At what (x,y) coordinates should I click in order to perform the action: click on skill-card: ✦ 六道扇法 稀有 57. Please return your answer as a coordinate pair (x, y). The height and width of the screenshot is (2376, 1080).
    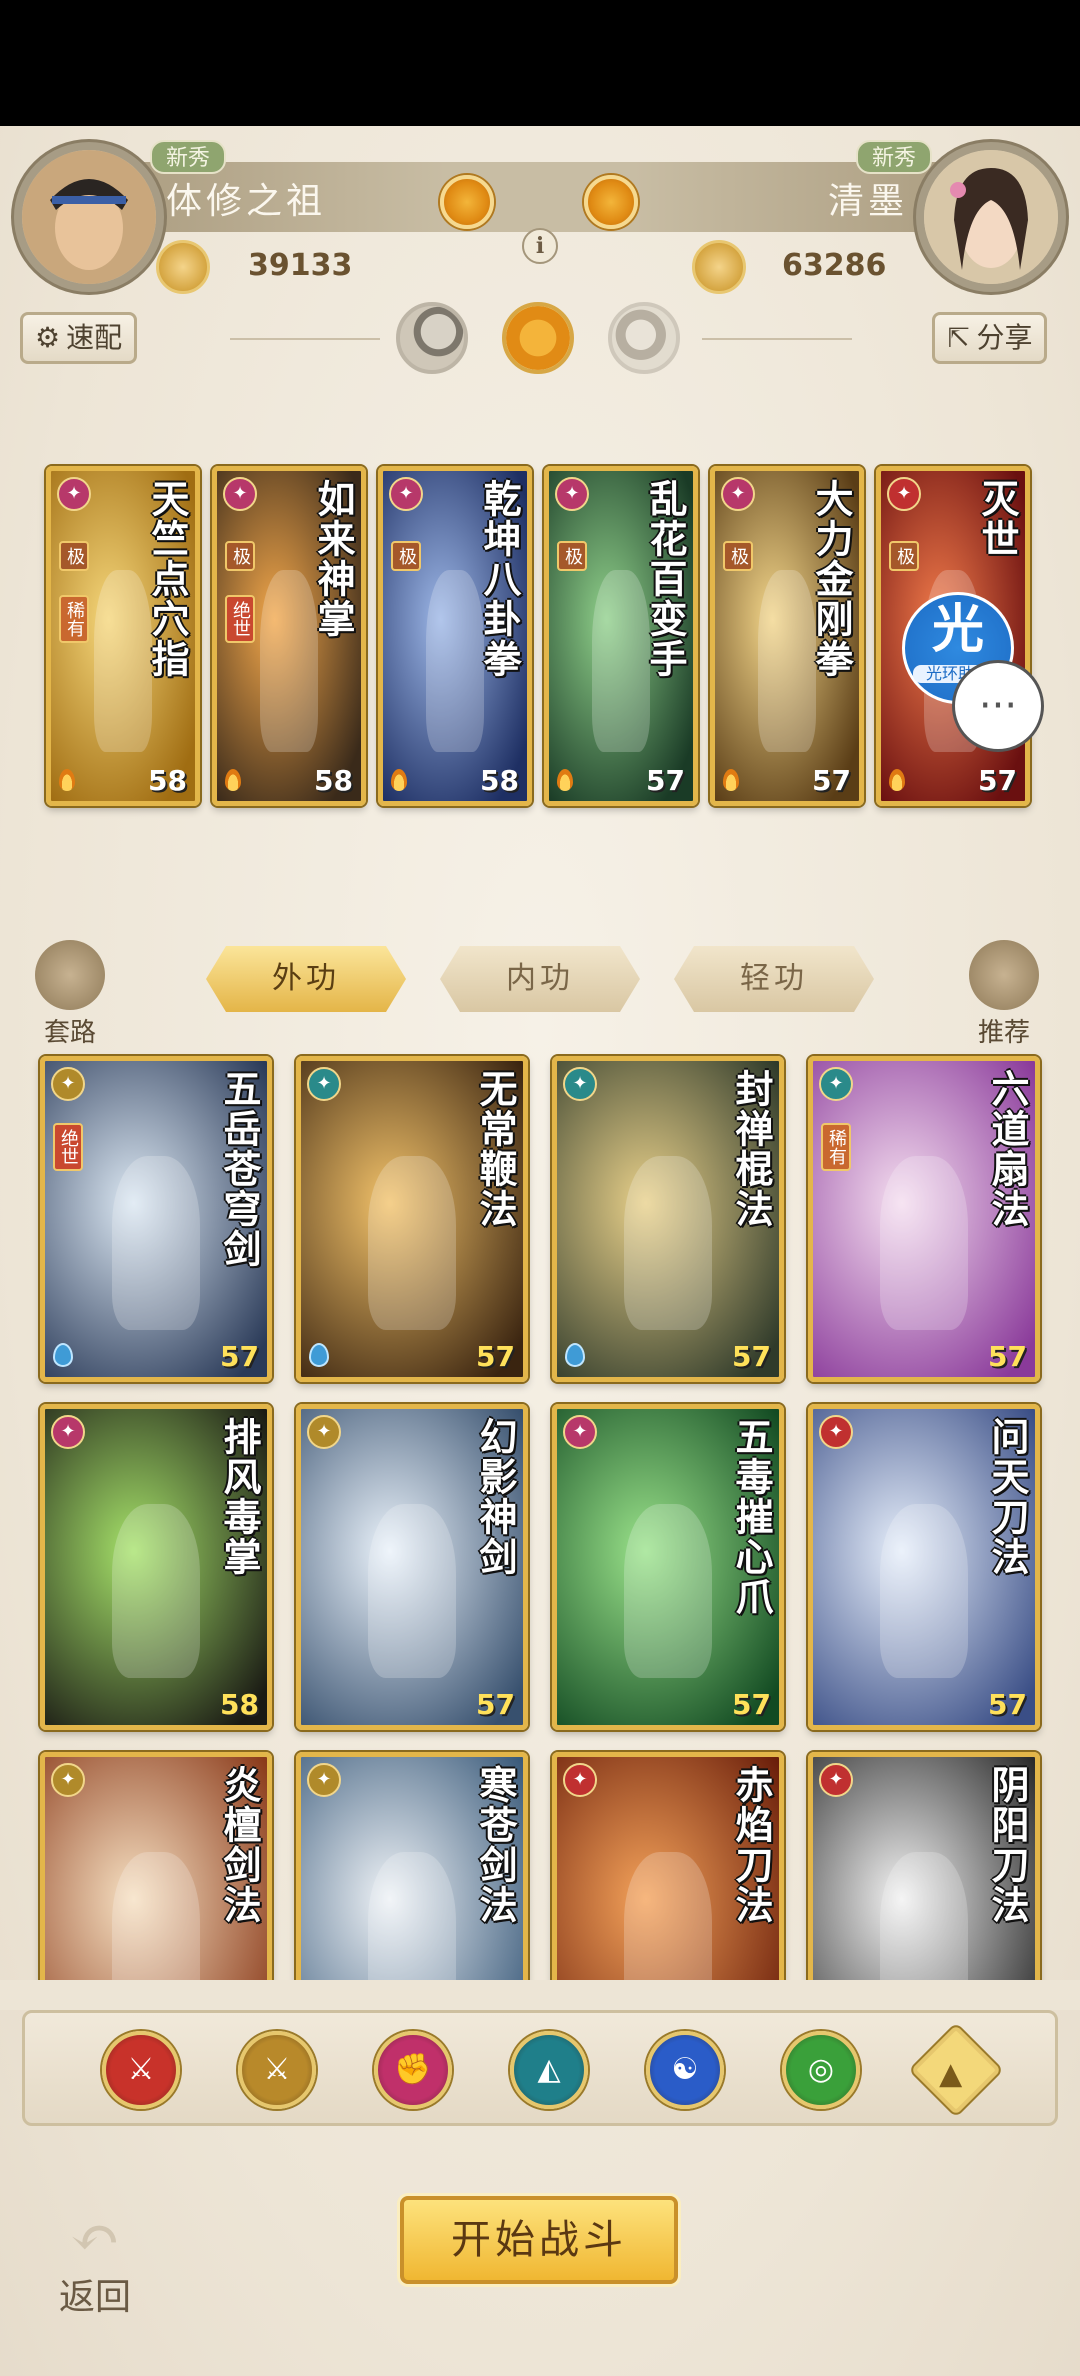
    Looking at the image, I should click on (924, 1219).